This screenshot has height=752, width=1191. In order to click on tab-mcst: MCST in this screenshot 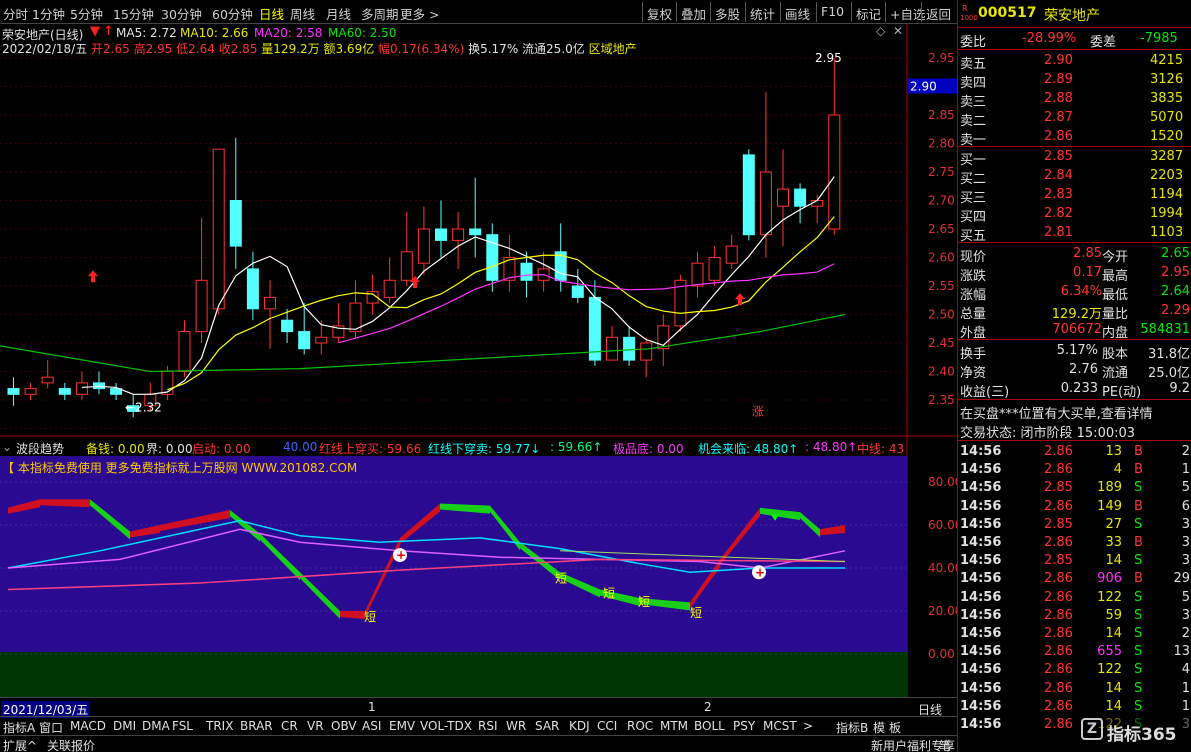, I will do `click(780, 726)`.